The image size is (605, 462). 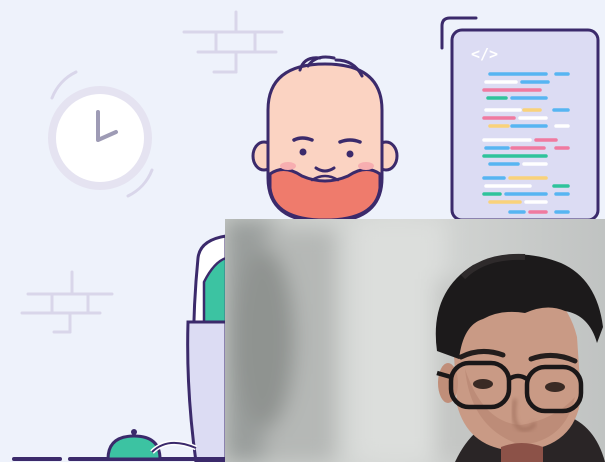 I want to click on code-icon: </>, so click(x=484, y=54).